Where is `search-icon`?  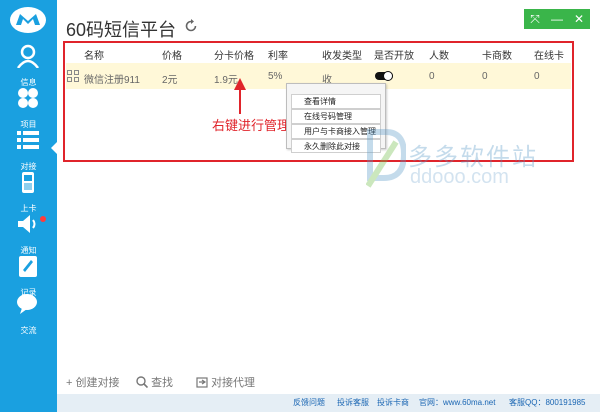
search-icon is located at coordinates (142, 382).